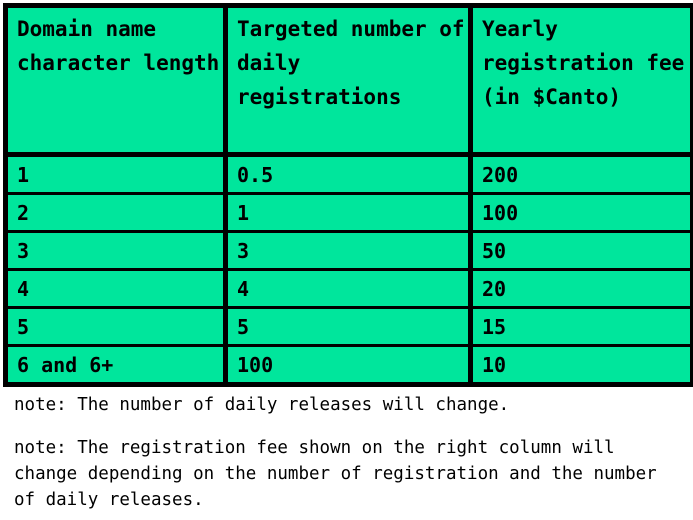 This screenshot has height=520, width=693. What do you see at coordinates (581, 213) in the screenshot?
I see `cell-yearly-fee: 100` at bounding box center [581, 213].